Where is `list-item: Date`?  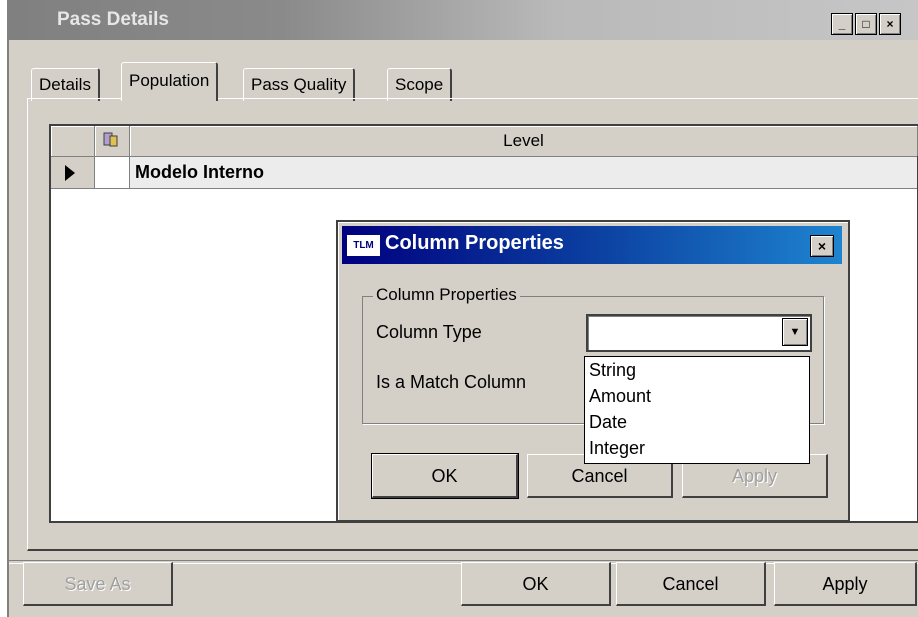 list-item: Date is located at coordinates (697, 422).